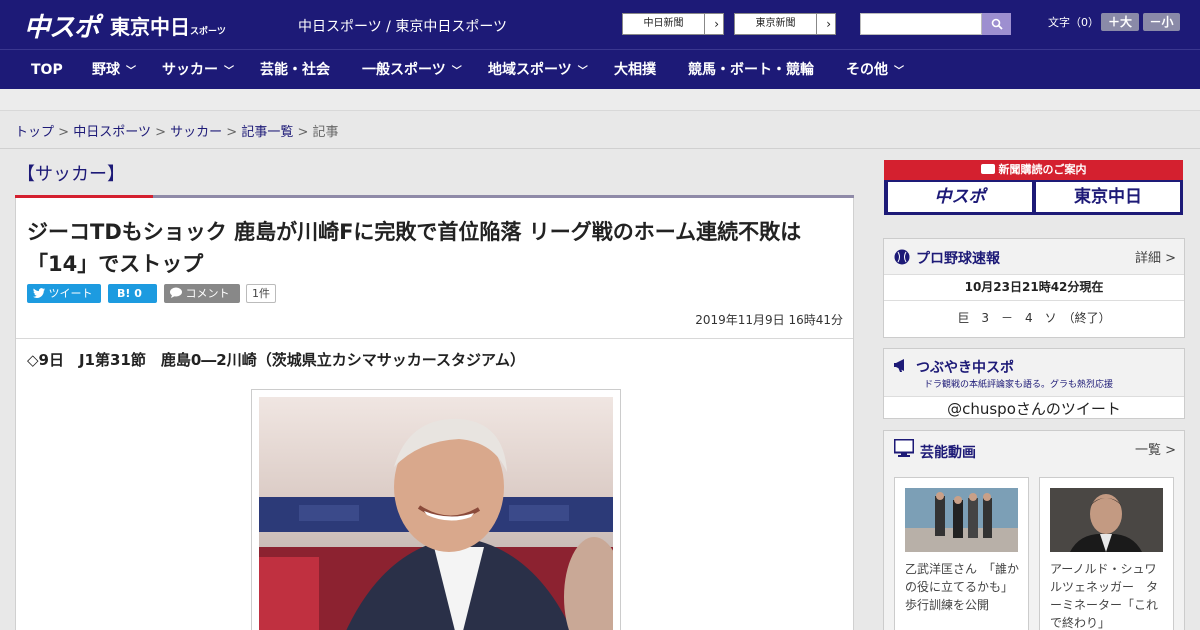  I want to click on subscription-banner-title: 新聞購読のご案内, so click(1033, 170).